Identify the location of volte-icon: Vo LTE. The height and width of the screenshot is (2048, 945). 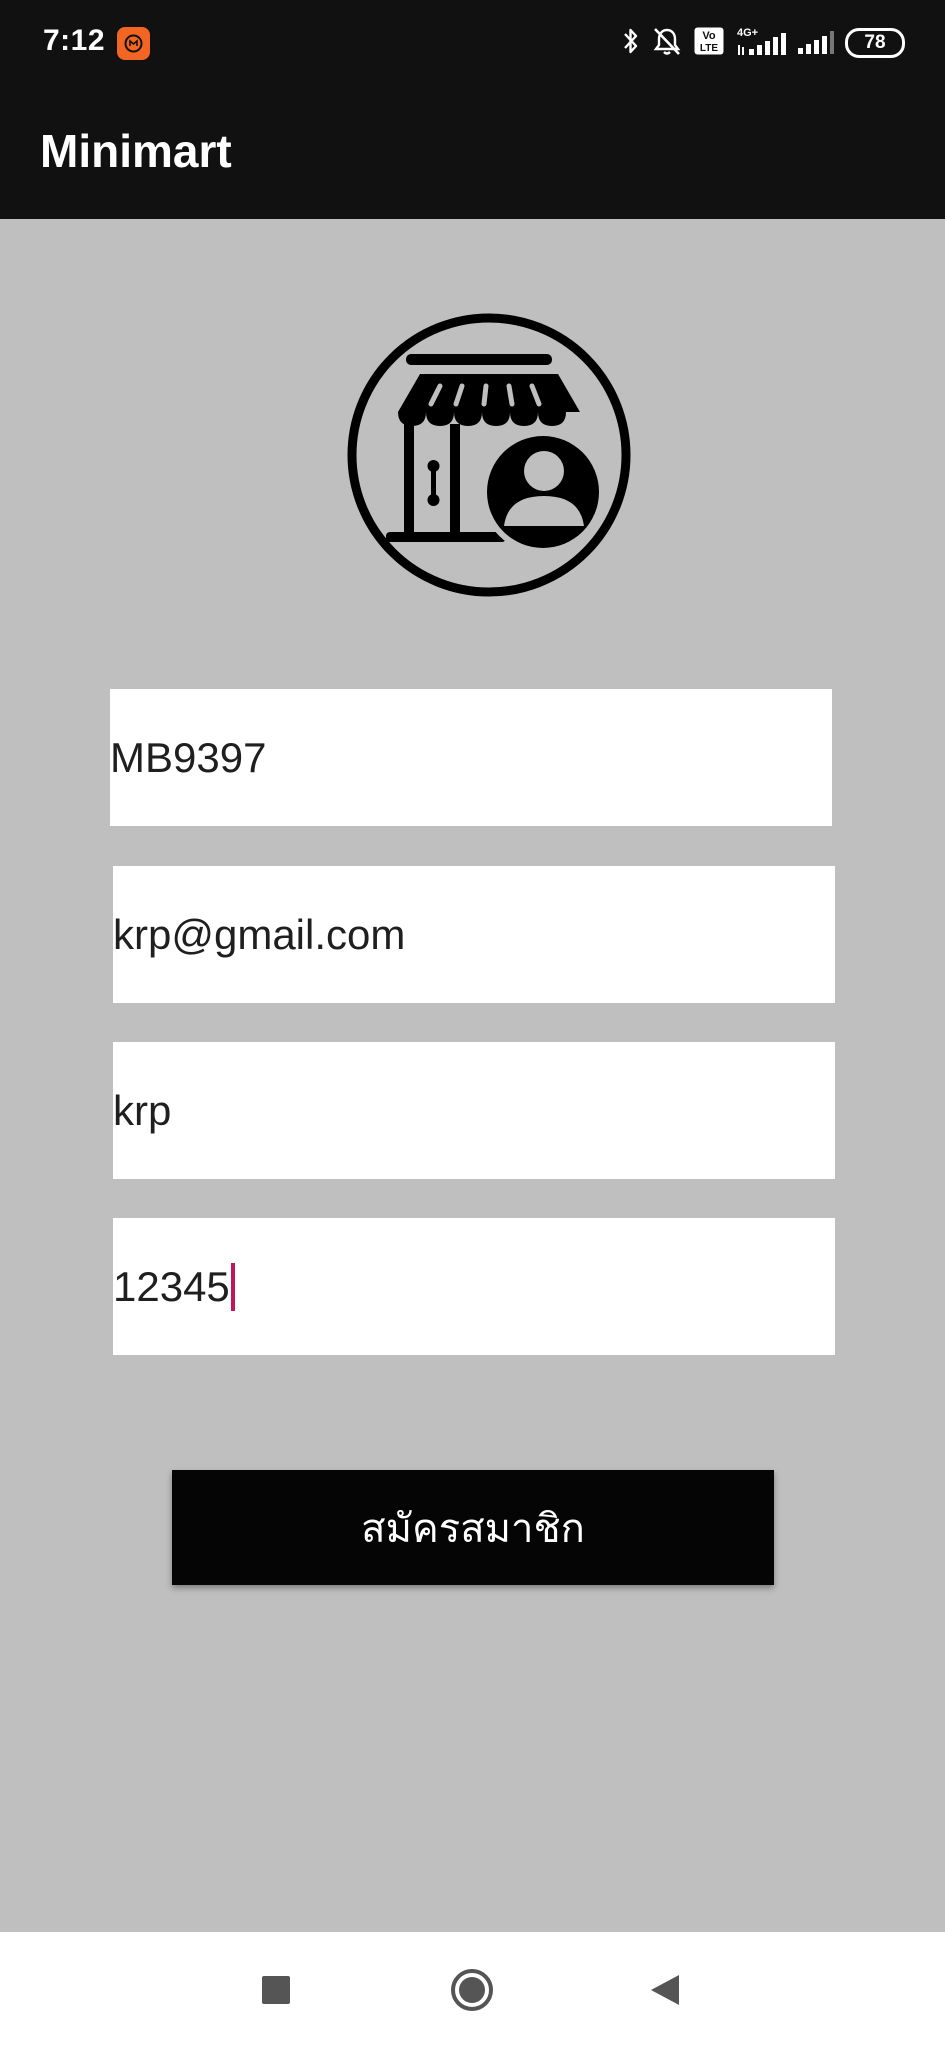
(709, 43).